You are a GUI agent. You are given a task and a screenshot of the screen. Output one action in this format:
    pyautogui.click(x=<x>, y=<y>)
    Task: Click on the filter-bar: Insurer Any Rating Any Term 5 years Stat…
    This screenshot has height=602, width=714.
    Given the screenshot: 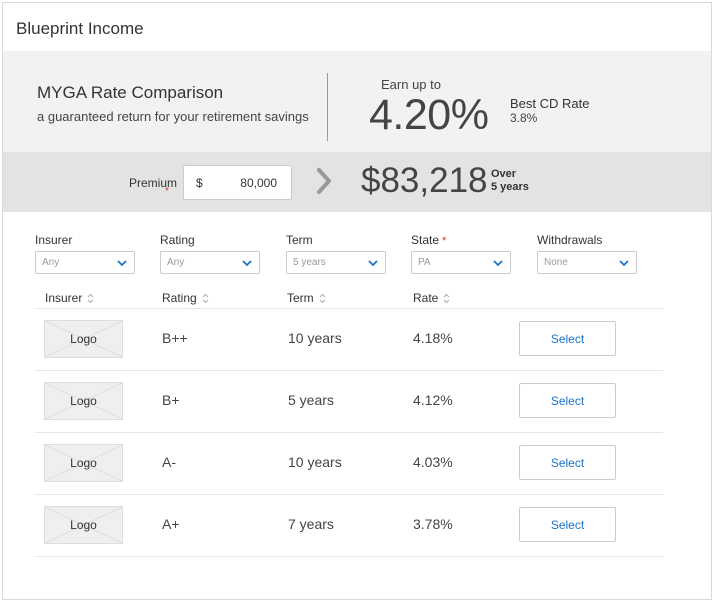 What is the action you would take?
    pyautogui.click(x=357, y=255)
    